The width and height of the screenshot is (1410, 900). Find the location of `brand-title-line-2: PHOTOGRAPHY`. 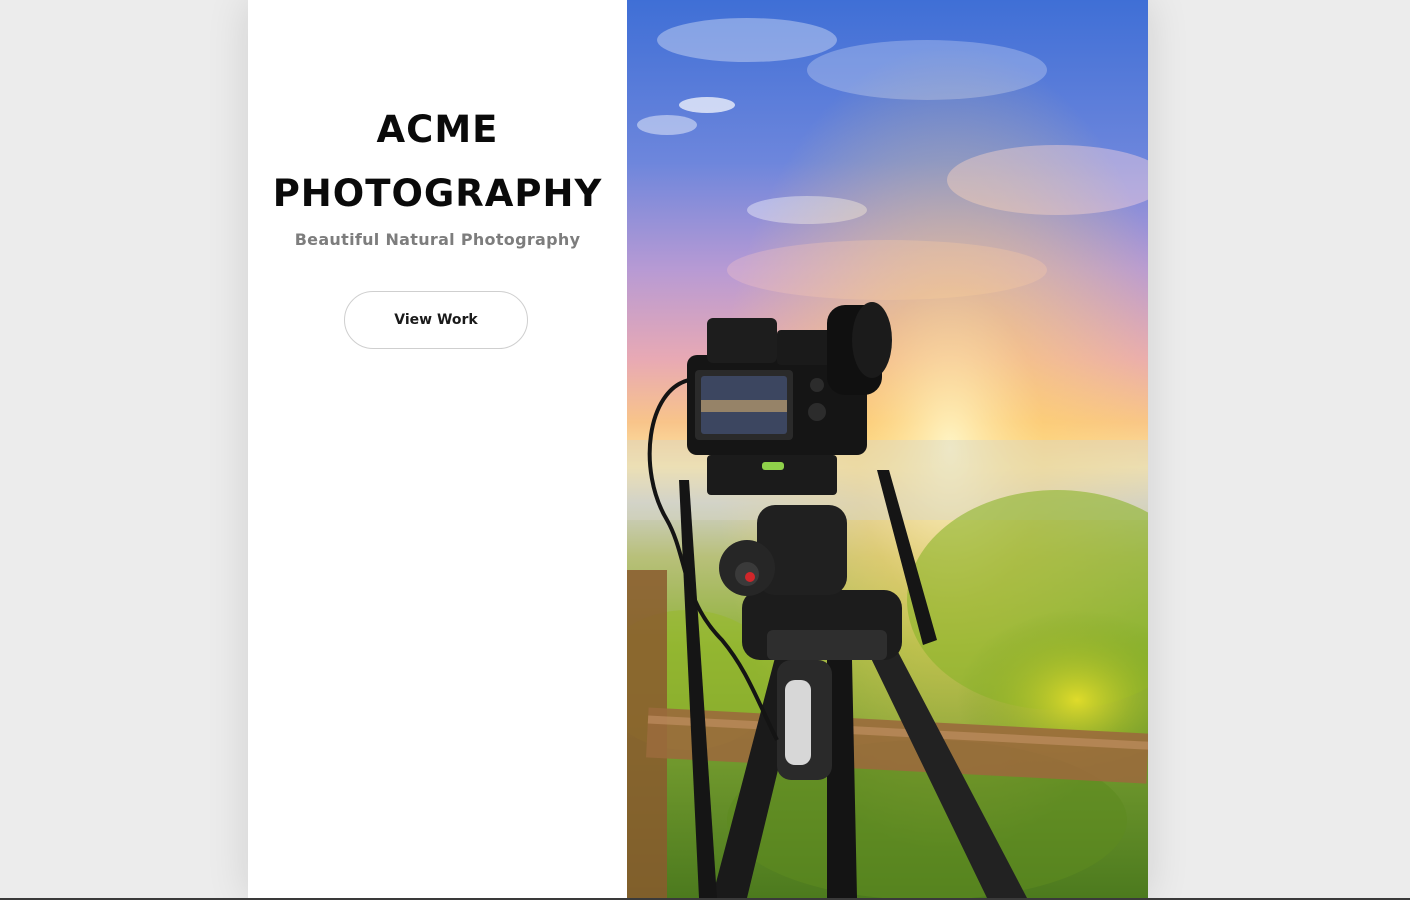

brand-title-line-2: PHOTOGRAPHY is located at coordinates (437, 193).